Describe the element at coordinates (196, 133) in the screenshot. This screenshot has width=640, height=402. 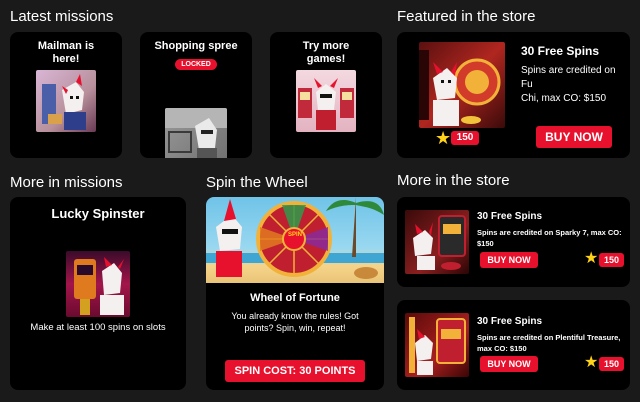
I see `shopping-fox-image` at that location.